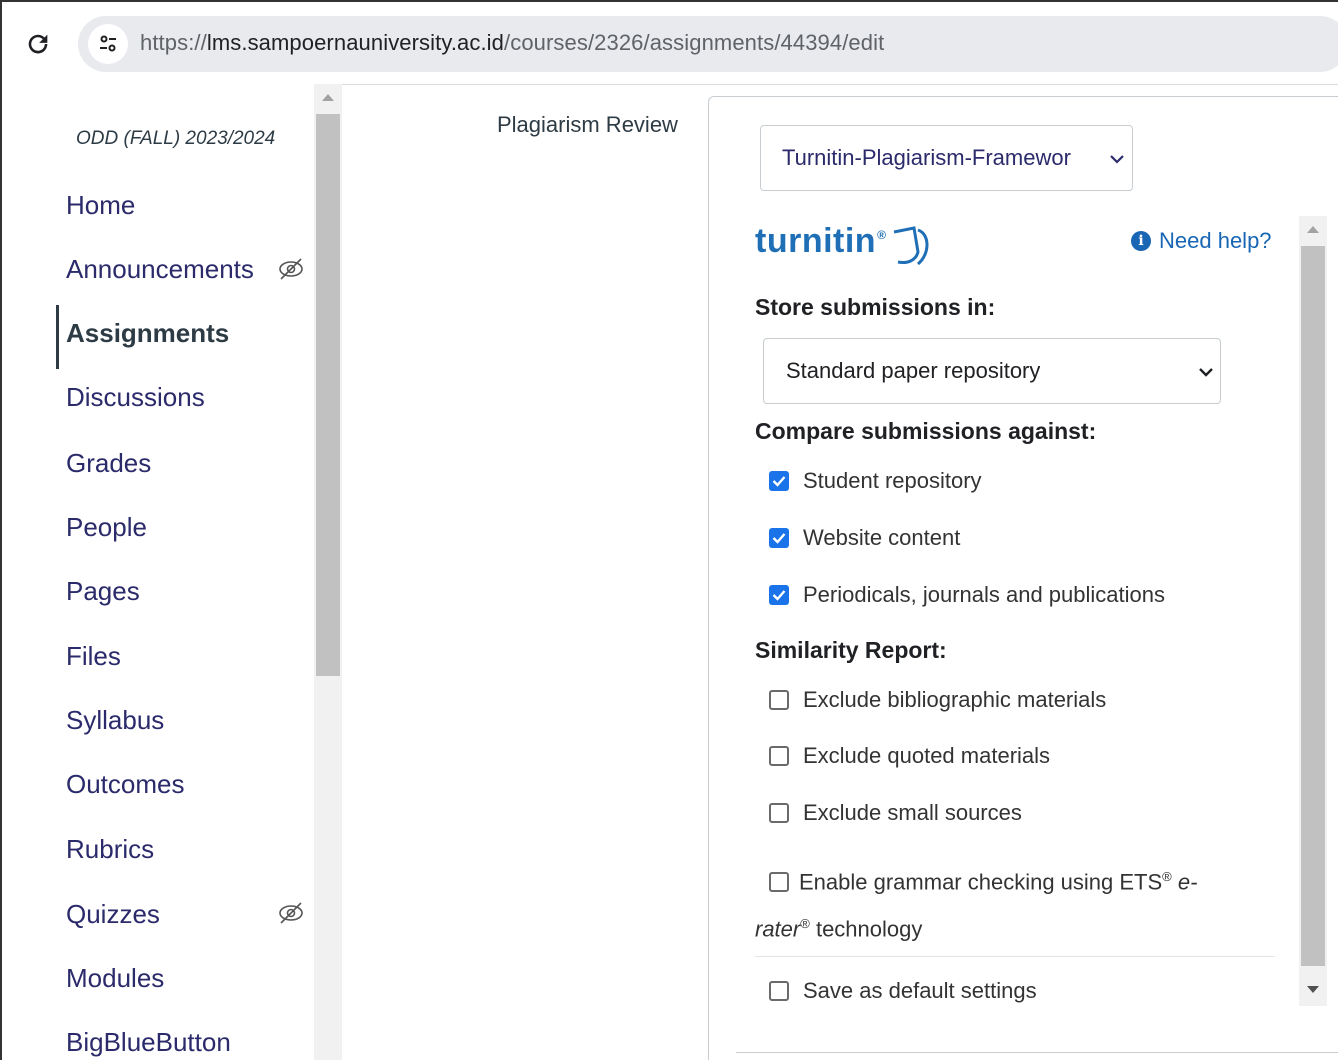 This screenshot has height=1060, width=1338. Describe the element at coordinates (882, 235) in the screenshot. I see `turnitin-logo-mark: ®` at that location.